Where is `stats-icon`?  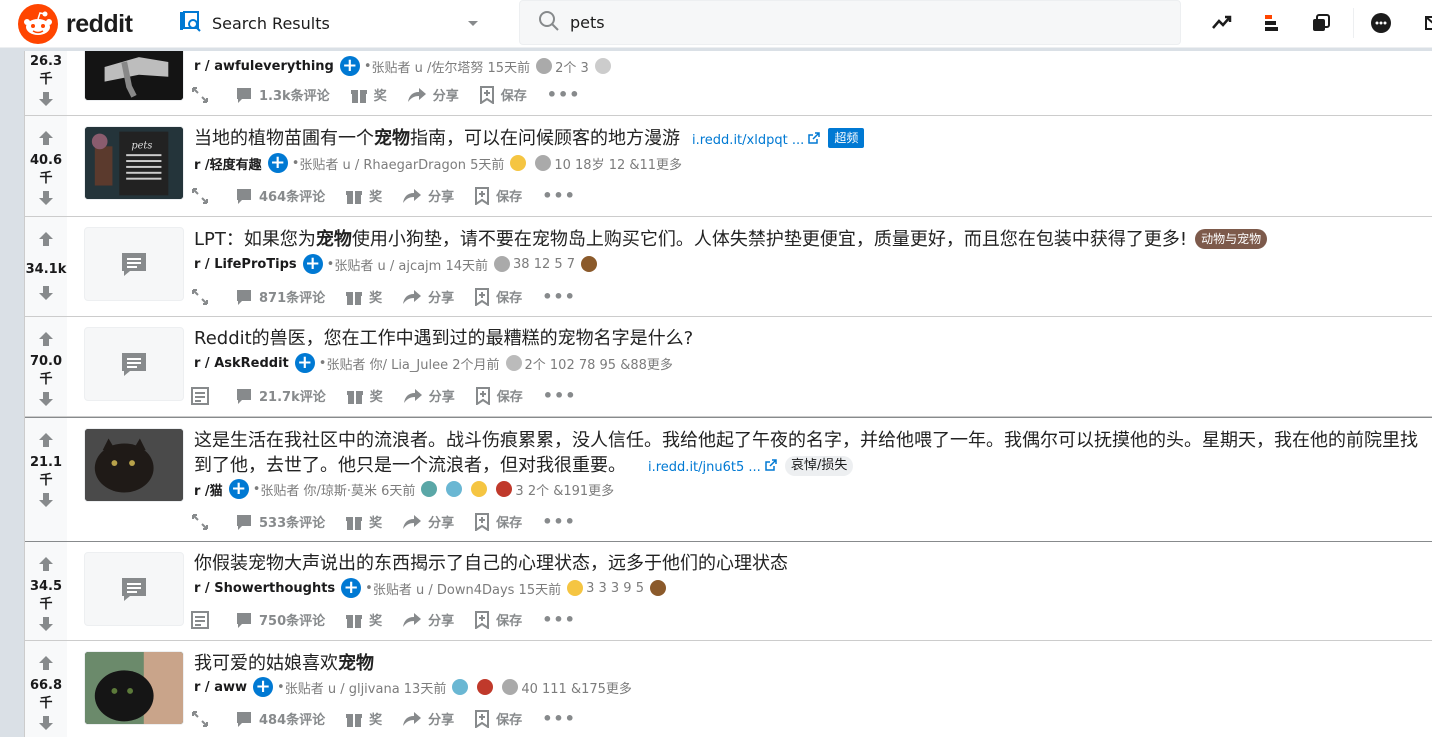
stats-icon is located at coordinates (1271, 23).